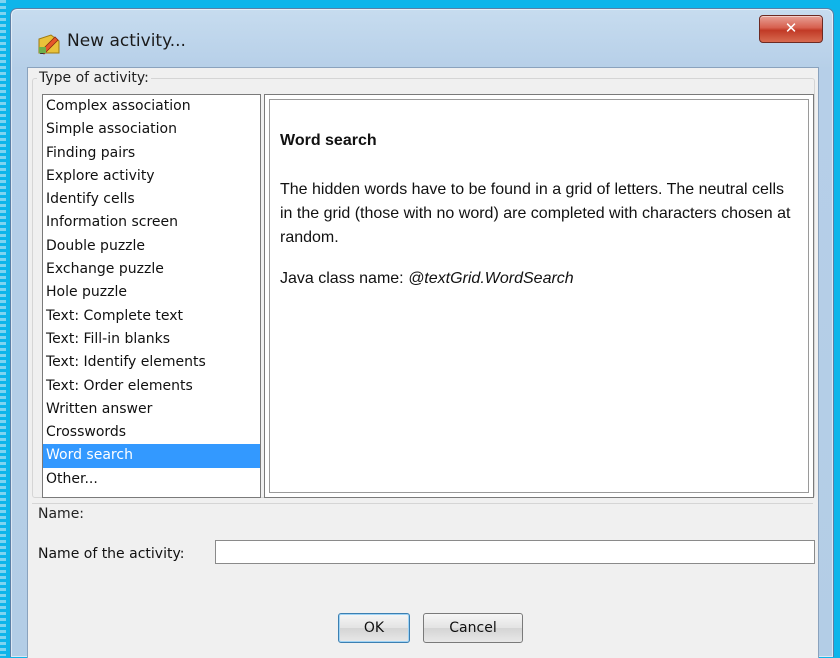  I want to click on list-item: Text: Fill-in blanks, so click(151, 339).